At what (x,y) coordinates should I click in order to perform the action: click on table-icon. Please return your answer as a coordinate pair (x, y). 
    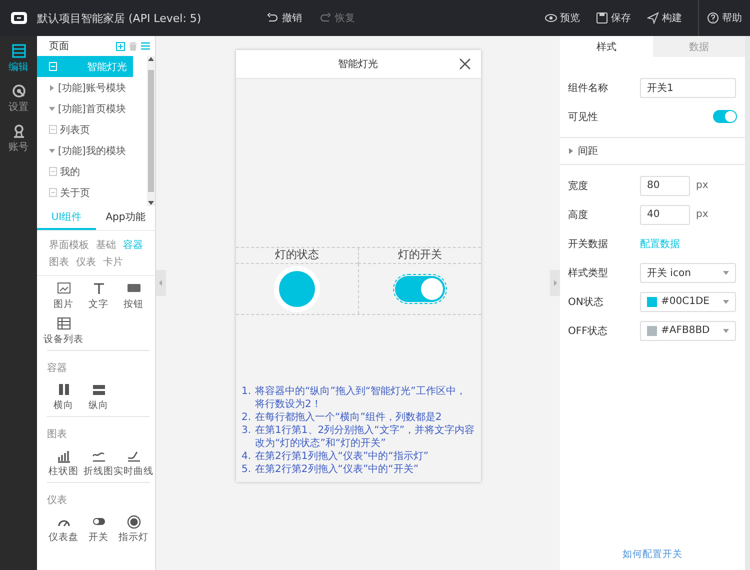
    Looking at the image, I should click on (63, 324).